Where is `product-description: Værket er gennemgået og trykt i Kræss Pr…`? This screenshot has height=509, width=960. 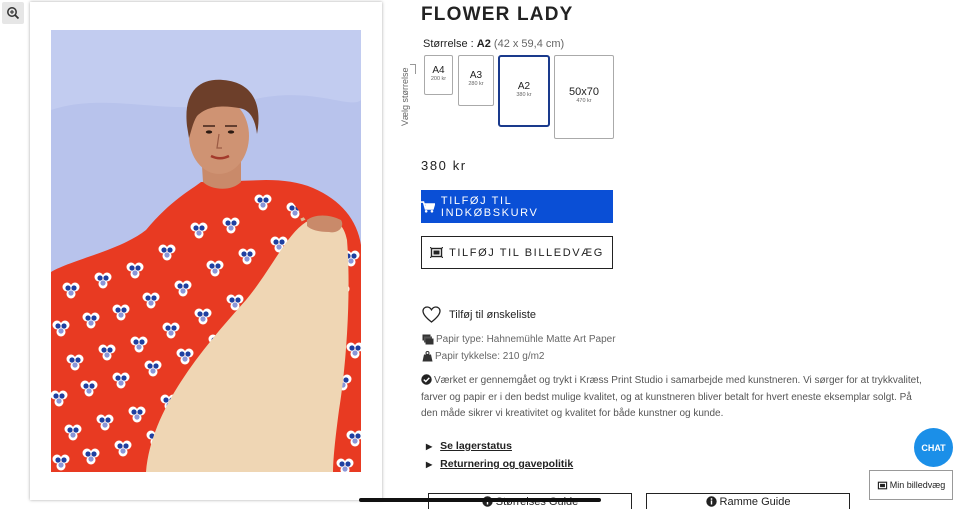 product-description: Værket er gennemgået og trykt i Kræss Pr… is located at coordinates (676, 398).